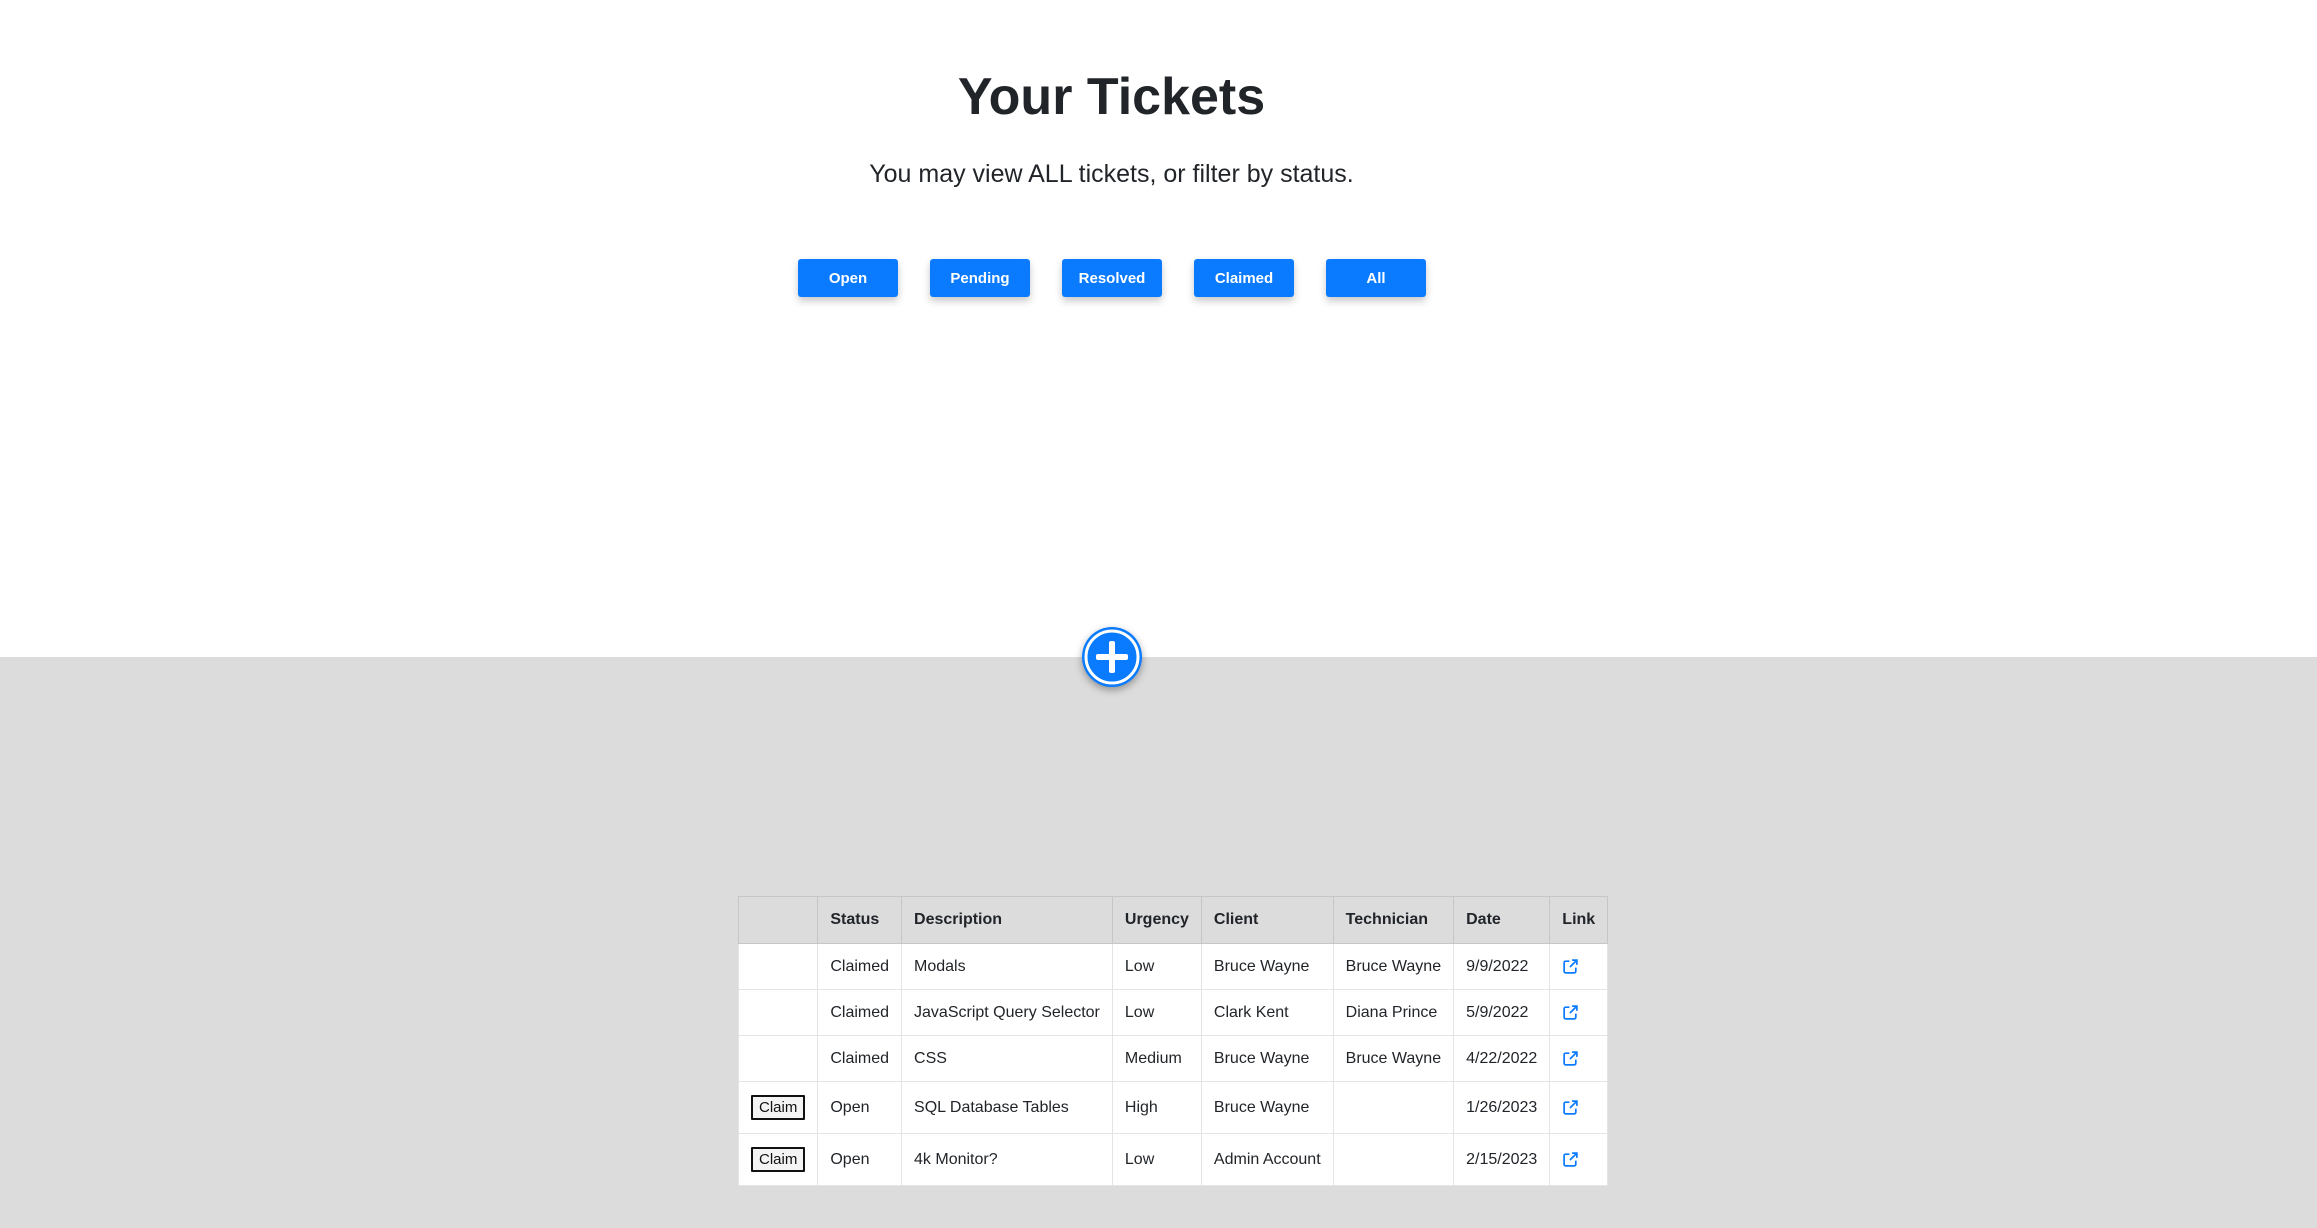 Image resolution: width=2317 pixels, height=1228 pixels. Describe the element at coordinates (1156, 920) in the screenshot. I see `column-header-urgency: Urgency` at that location.